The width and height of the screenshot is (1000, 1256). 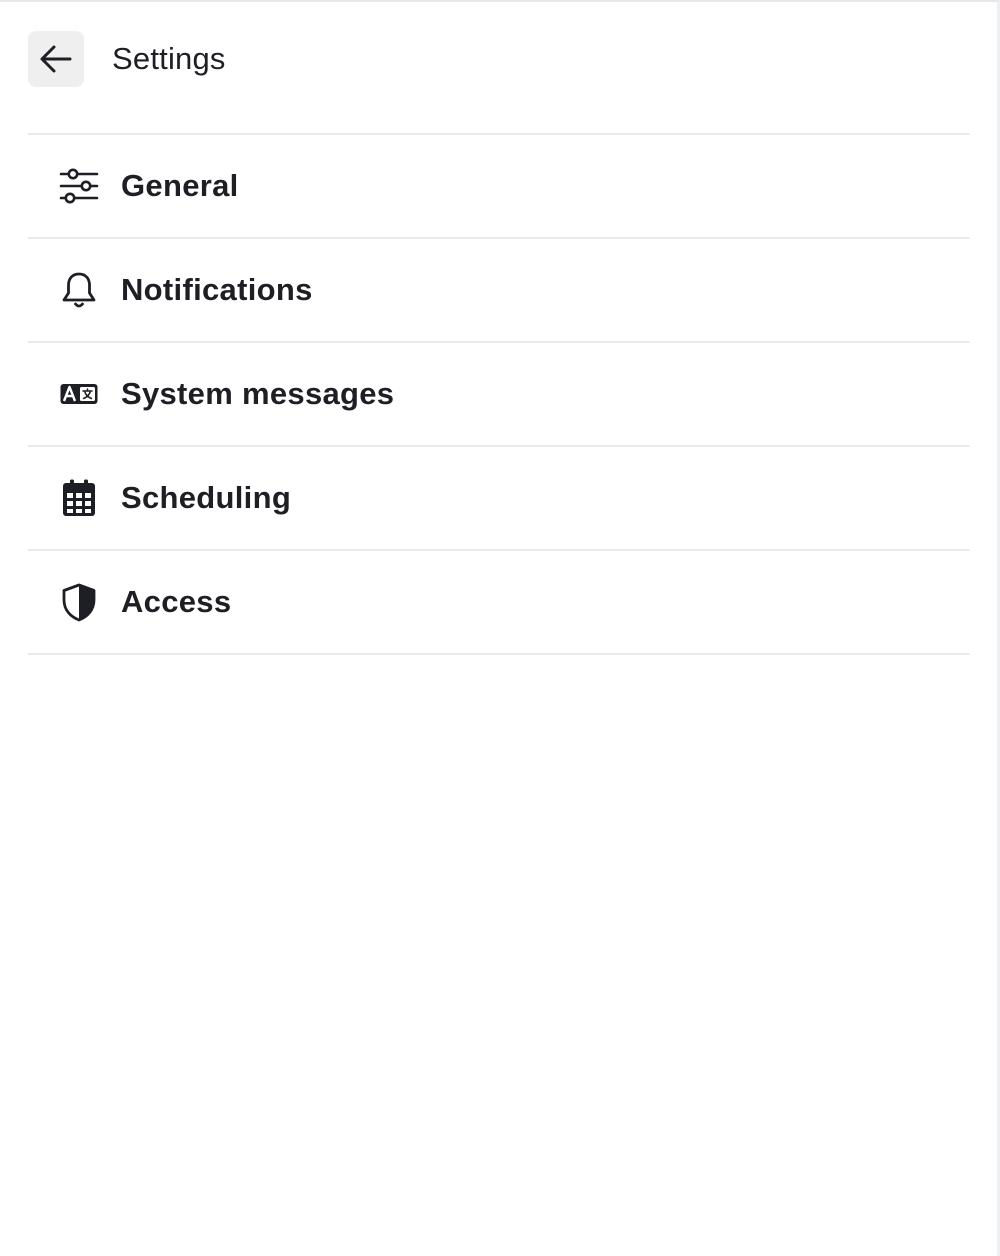 What do you see at coordinates (79, 290) in the screenshot?
I see `bell-icon` at bounding box center [79, 290].